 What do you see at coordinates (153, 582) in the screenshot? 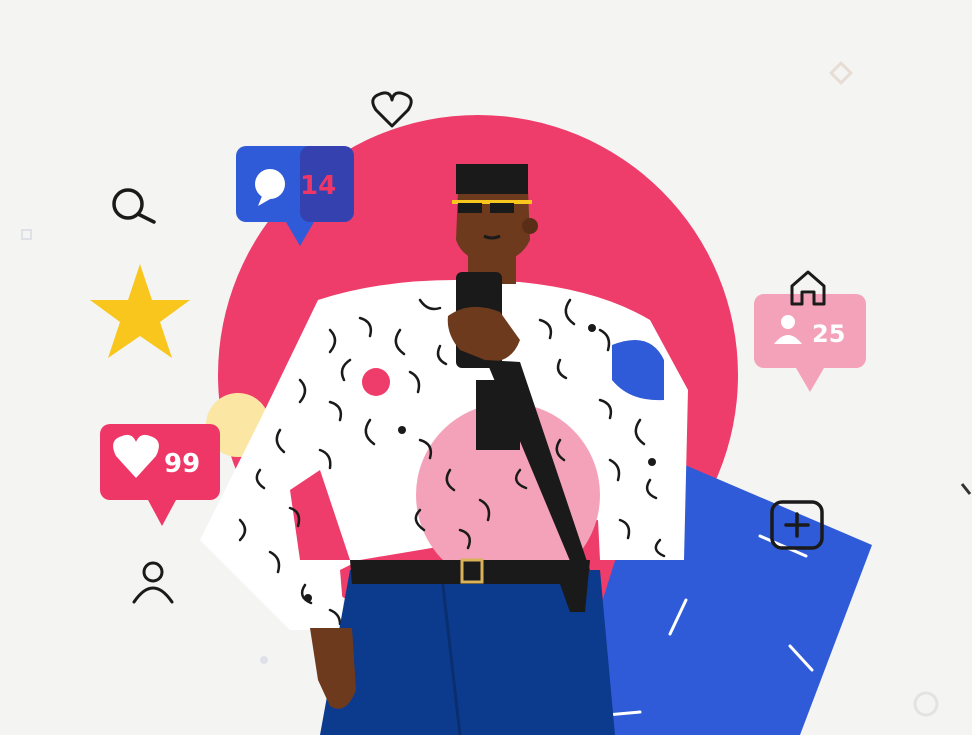
I see `user-outline-icon` at bounding box center [153, 582].